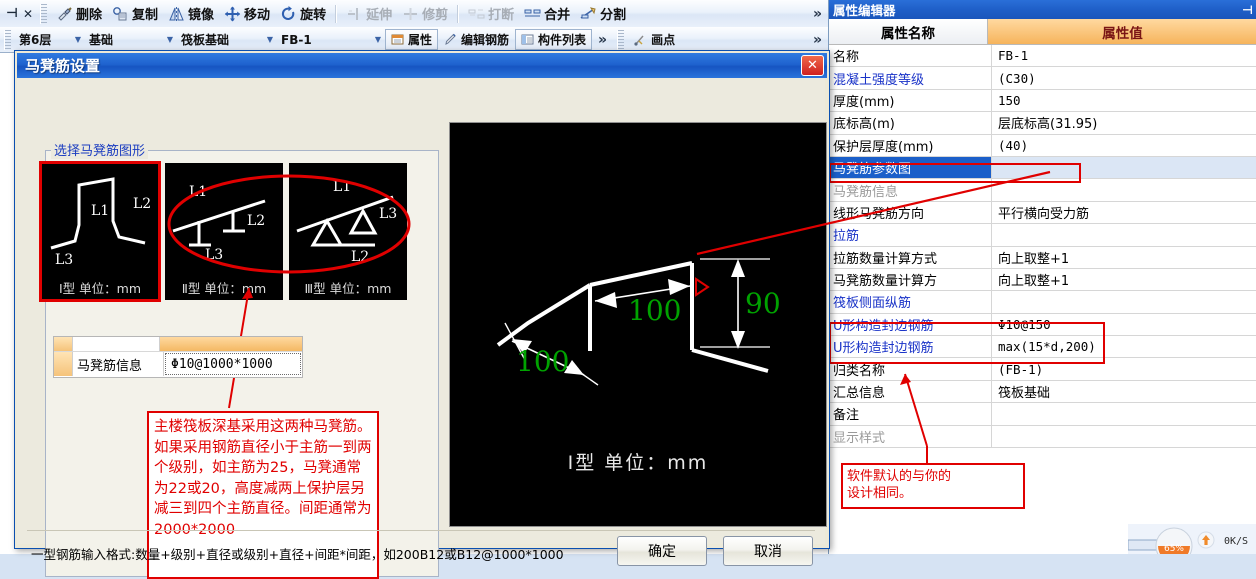  Describe the element at coordinates (817, 14) in the screenshot. I see `toolbar-overflow-button: »` at that location.